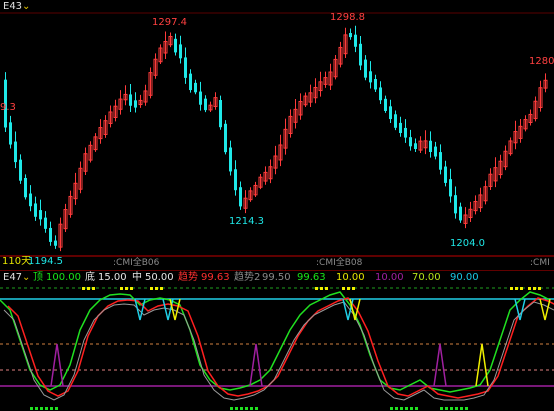 The image size is (554, 411). Describe the element at coordinates (90, 277) in the screenshot. I see `legend-label: 底` at that location.